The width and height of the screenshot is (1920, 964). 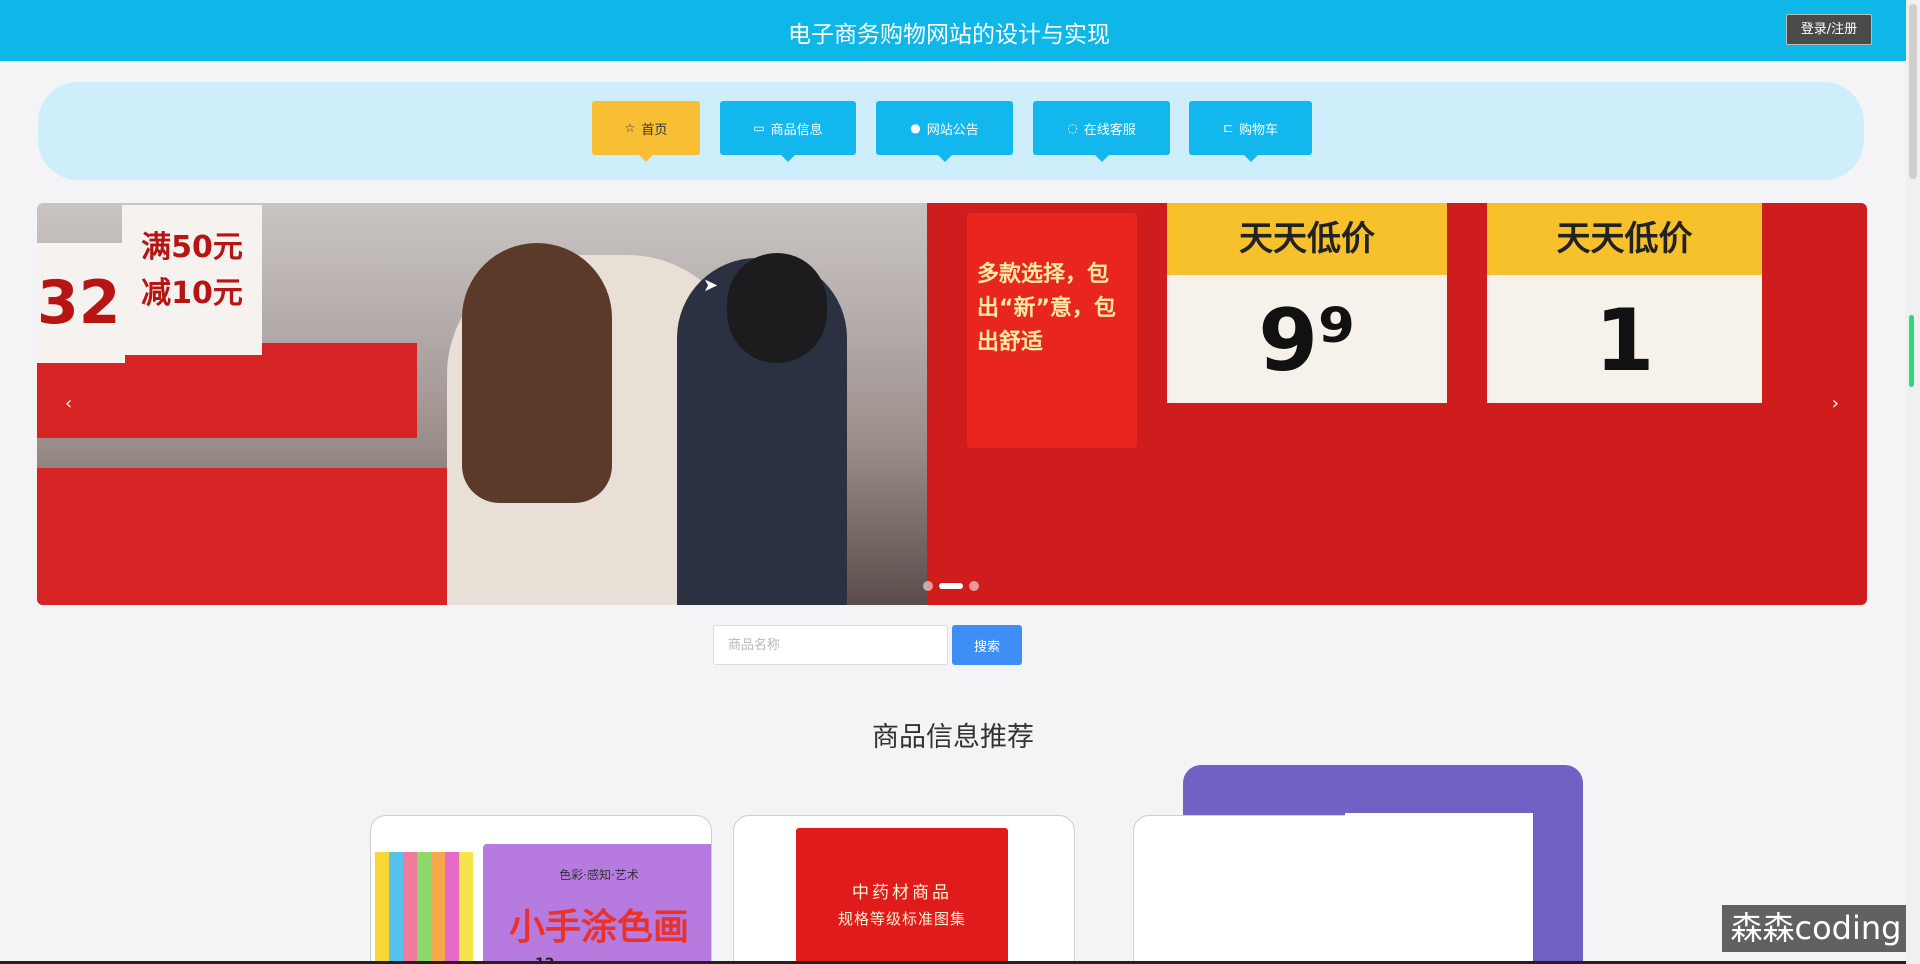 What do you see at coordinates (1109, 130) in the screenshot?
I see `nav-label-customer-service: 在线客服` at bounding box center [1109, 130].